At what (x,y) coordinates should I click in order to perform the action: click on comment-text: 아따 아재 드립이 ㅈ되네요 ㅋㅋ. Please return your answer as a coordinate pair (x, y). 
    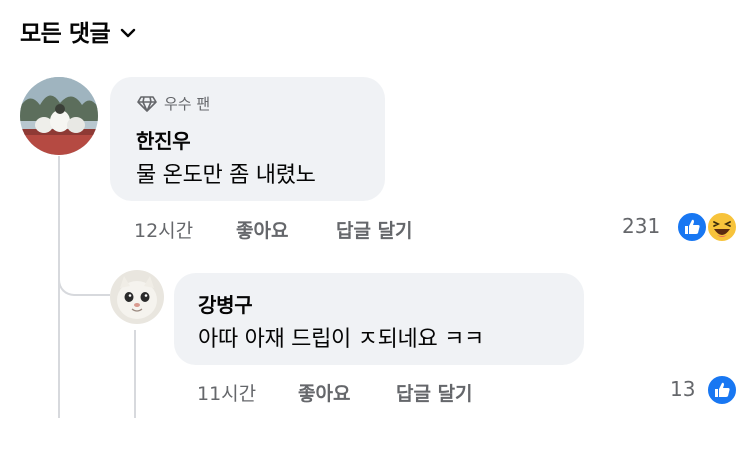
    Looking at the image, I should click on (341, 339).